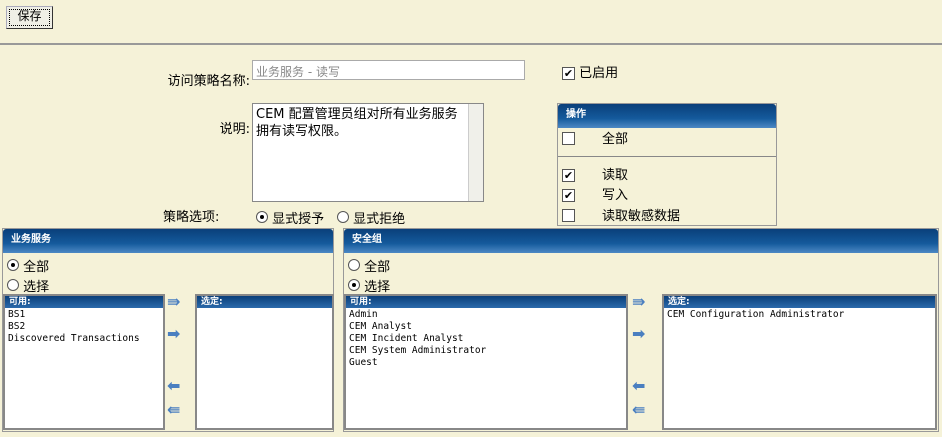  What do you see at coordinates (475, 152) in the screenshot?
I see `scrollbar` at bounding box center [475, 152].